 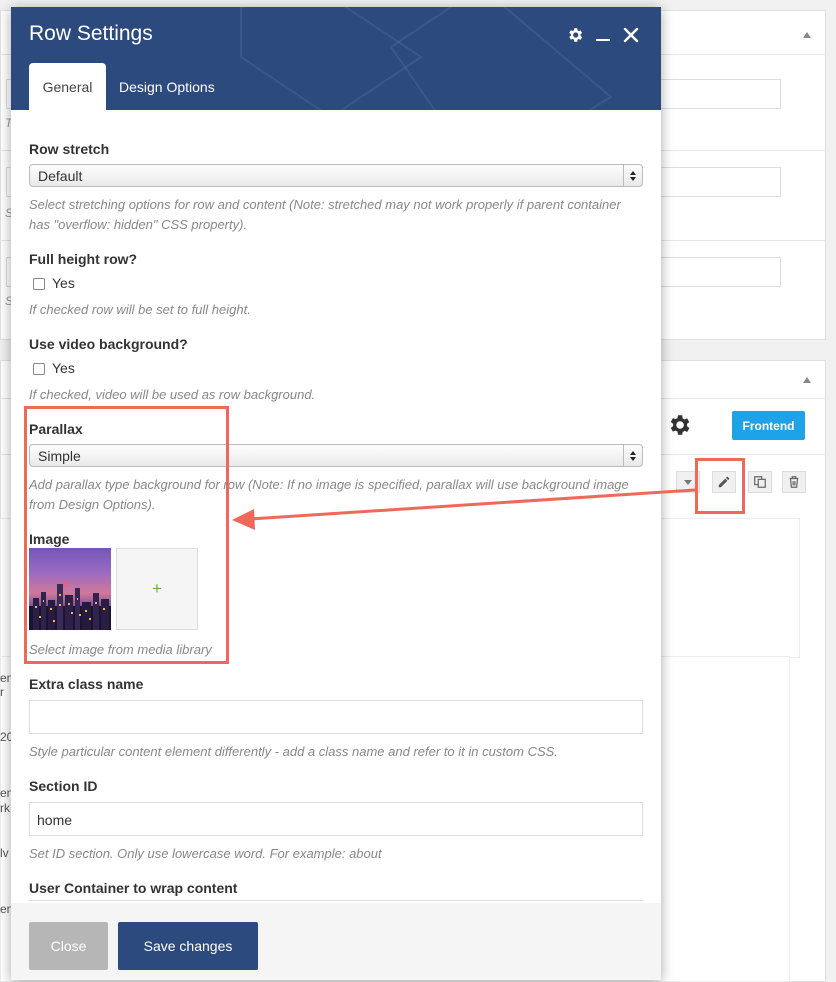 What do you see at coordinates (60, 176) in the screenshot?
I see `row-stretch-value: Default` at bounding box center [60, 176].